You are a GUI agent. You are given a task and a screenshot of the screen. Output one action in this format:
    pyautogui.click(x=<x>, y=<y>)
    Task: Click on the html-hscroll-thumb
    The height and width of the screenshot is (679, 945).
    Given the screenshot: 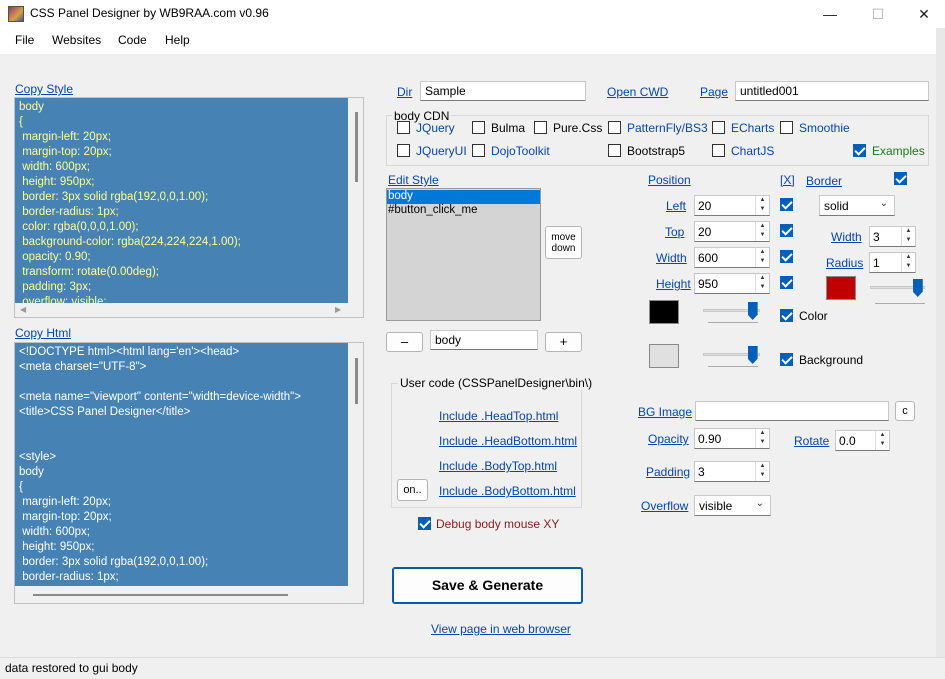 What is the action you would take?
    pyautogui.click(x=160, y=595)
    